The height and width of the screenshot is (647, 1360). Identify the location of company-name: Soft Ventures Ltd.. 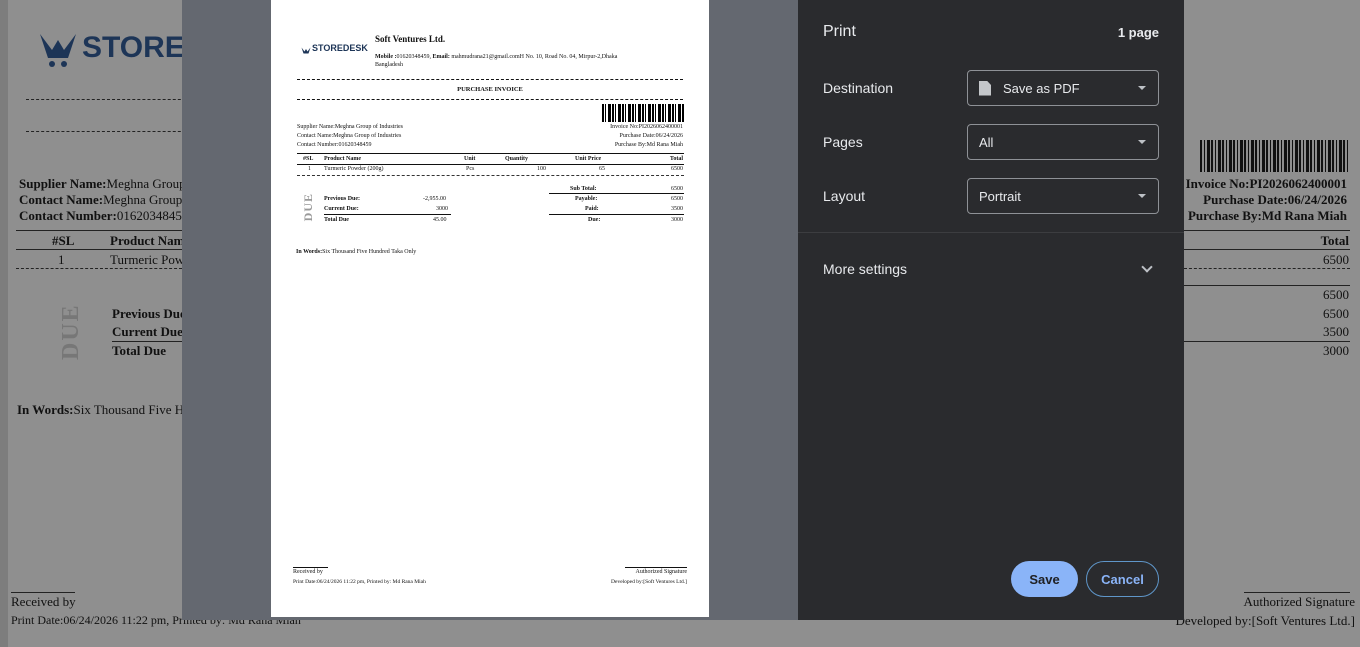
(410, 39).